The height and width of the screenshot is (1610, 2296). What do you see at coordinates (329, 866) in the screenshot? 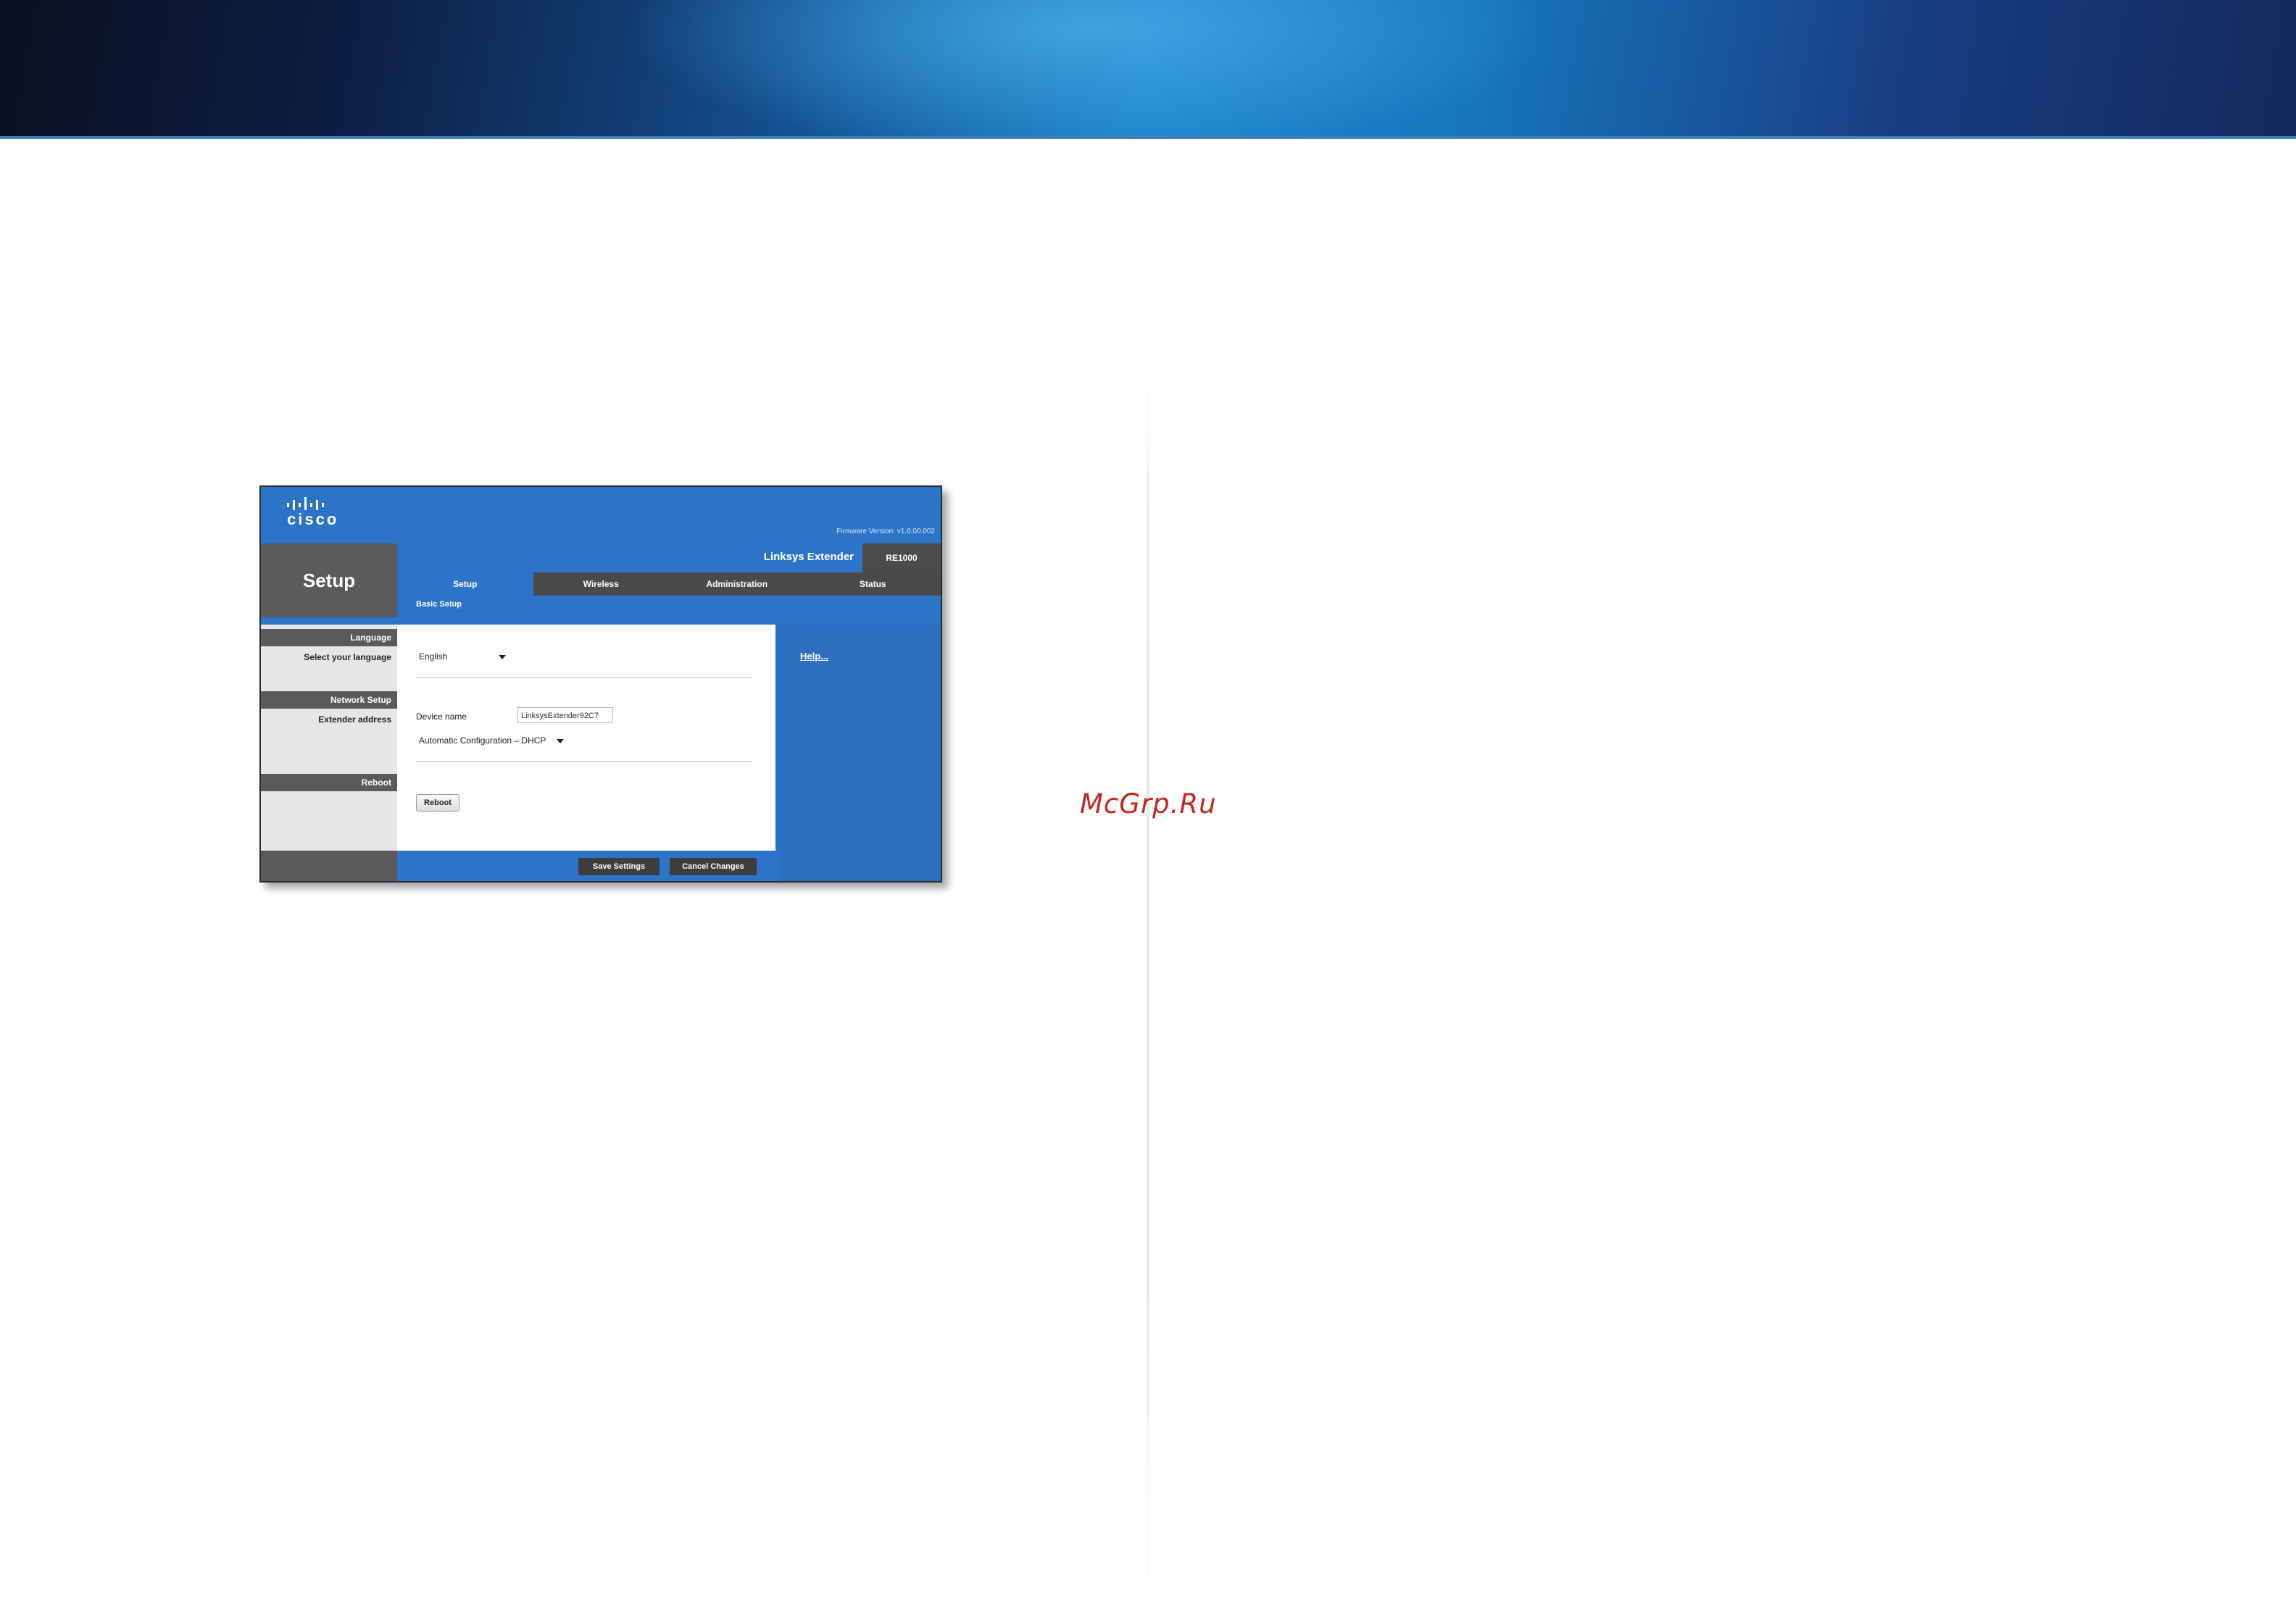
I see `footer-left` at bounding box center [329, 866].